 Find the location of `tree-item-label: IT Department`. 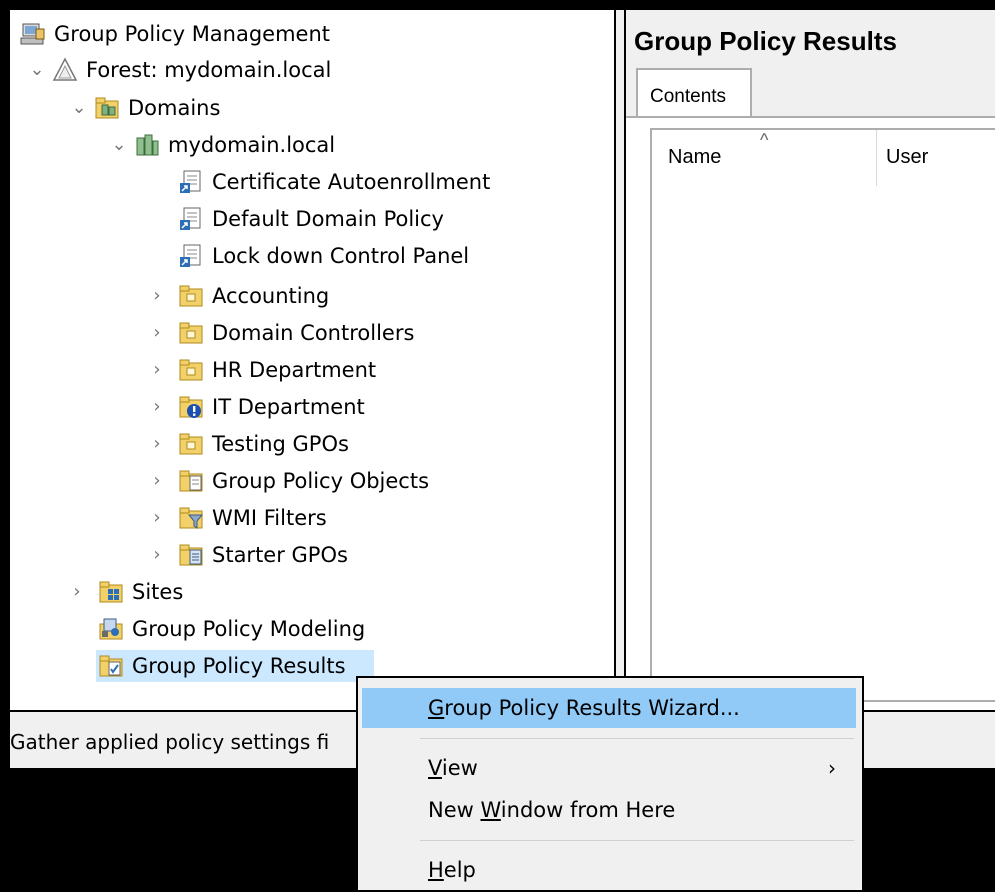

tree-item-label: IT Department is located at coordinates (288, 407).